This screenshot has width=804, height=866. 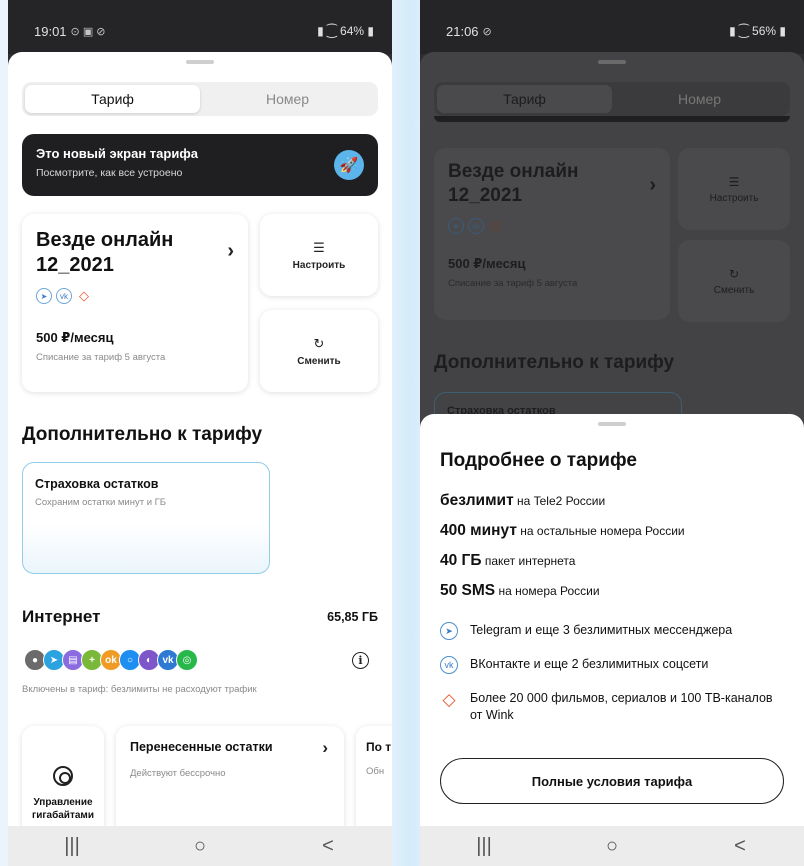 What do you see at coordinates (75, 337) in the screenshot?
I see `tariff-price: 500 ₽/месяц` at bounding box center [75, 337].